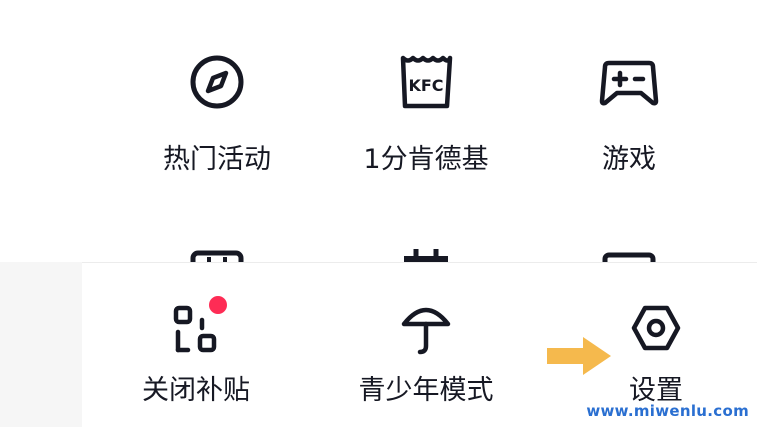  What do you see at coordinates (217, 159) in the screenshot?
I see `grid-item-label: 热门活动` at bounding box center [217, 159].